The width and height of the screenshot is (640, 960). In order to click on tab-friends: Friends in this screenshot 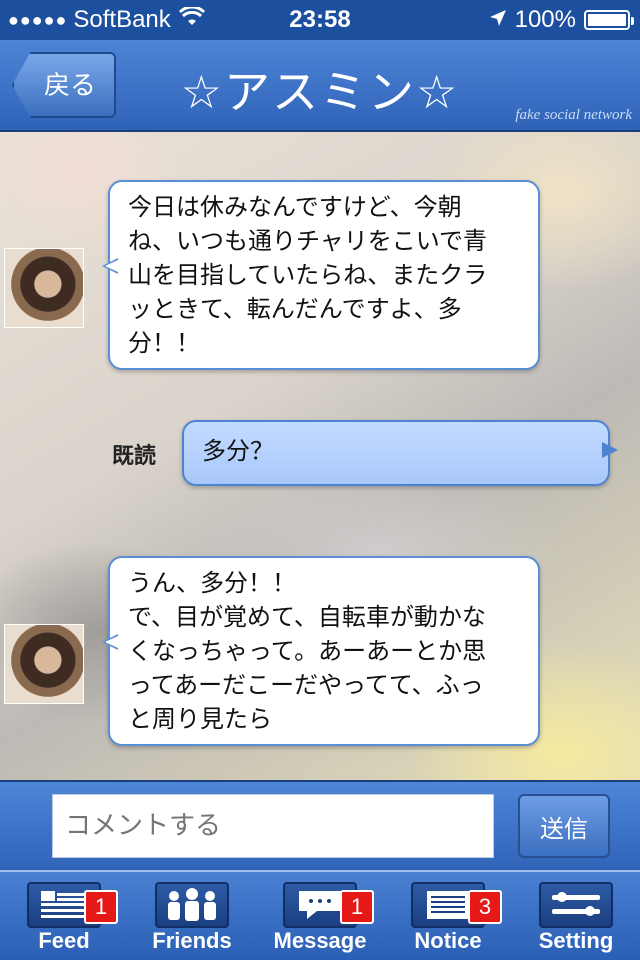, I will do `click(192, 916)`.